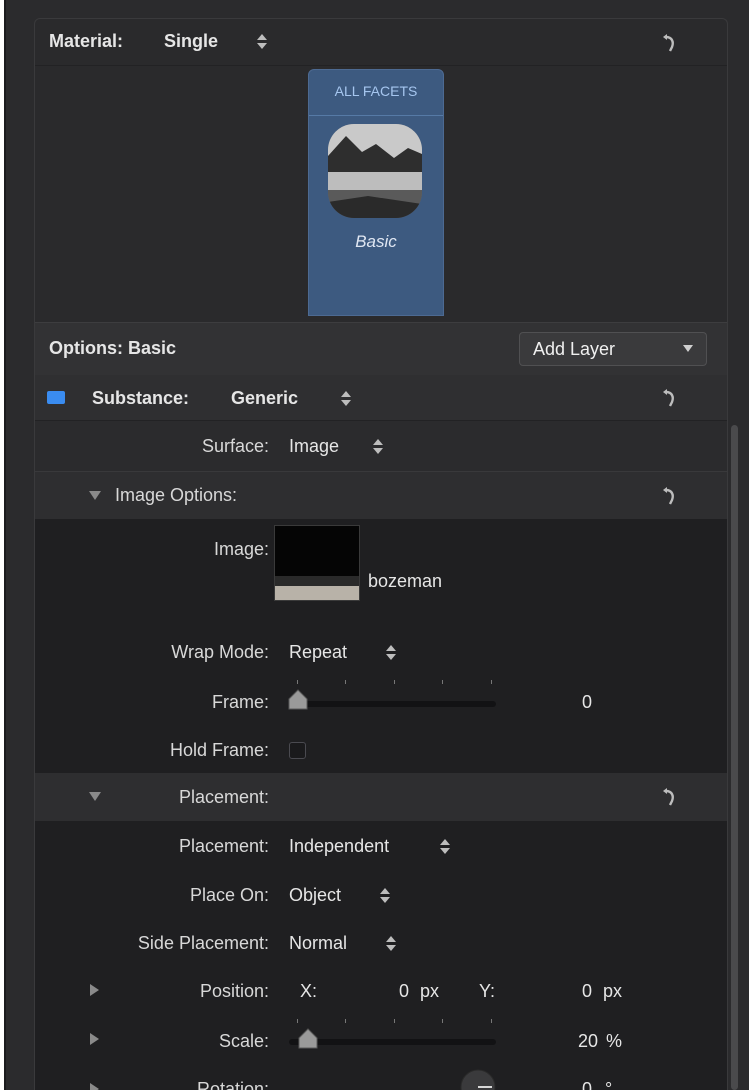  Describe the element at coordinates (391, 944) in the screenshot. I see `side-placement-updown-icon` at that location.